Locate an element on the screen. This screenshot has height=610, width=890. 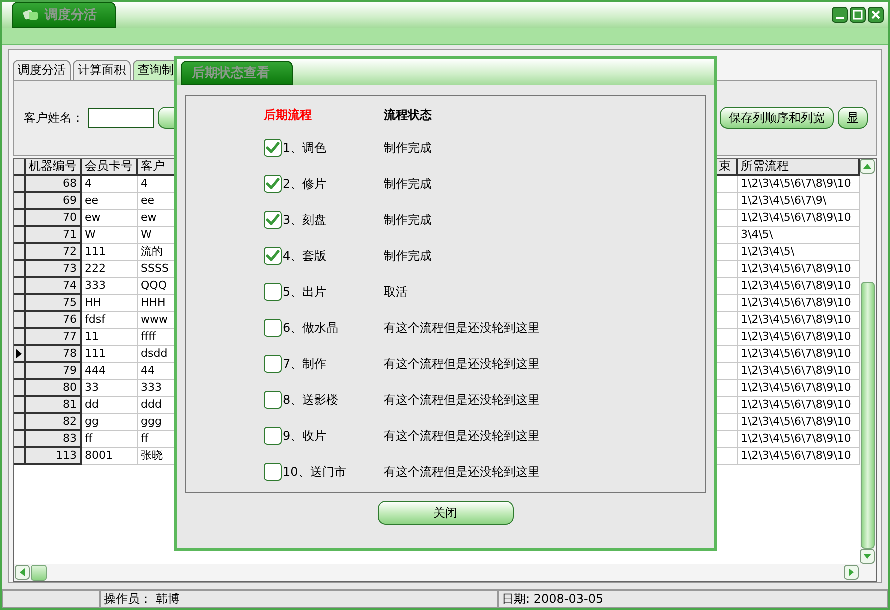
app-icon is located at coordinates (31, 15).